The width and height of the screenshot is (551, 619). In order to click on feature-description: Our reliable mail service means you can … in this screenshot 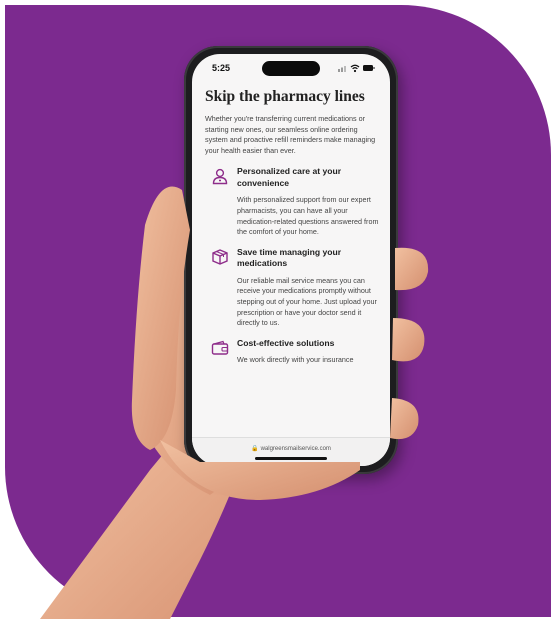, I will do `click(307, 301)`.